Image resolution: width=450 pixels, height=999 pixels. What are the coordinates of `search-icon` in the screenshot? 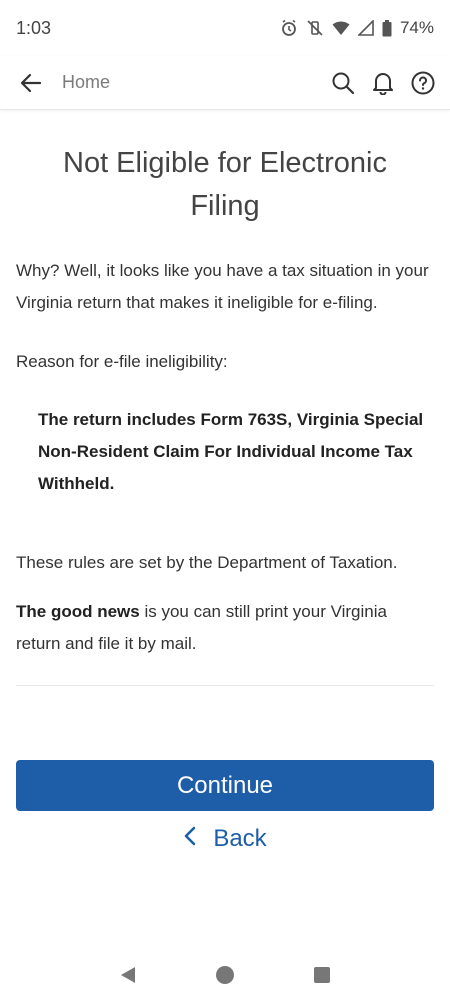 It's located at (343, 83).